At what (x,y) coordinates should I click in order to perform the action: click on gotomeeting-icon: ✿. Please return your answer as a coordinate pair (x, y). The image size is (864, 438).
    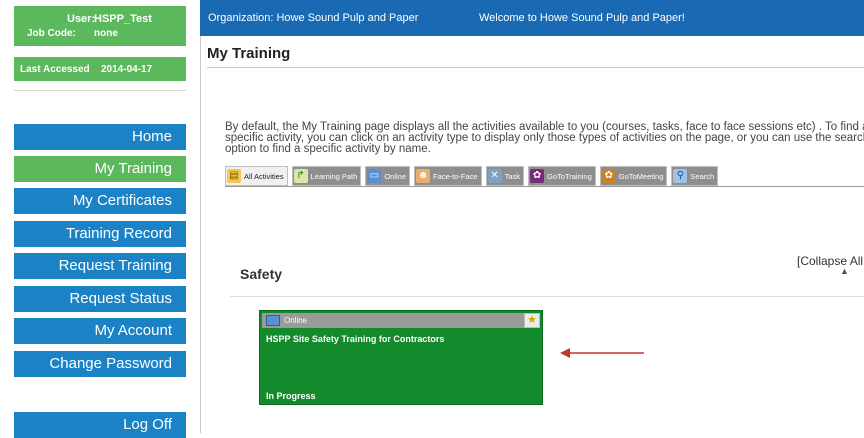
    Looking at the image, I should click on (608, 176).